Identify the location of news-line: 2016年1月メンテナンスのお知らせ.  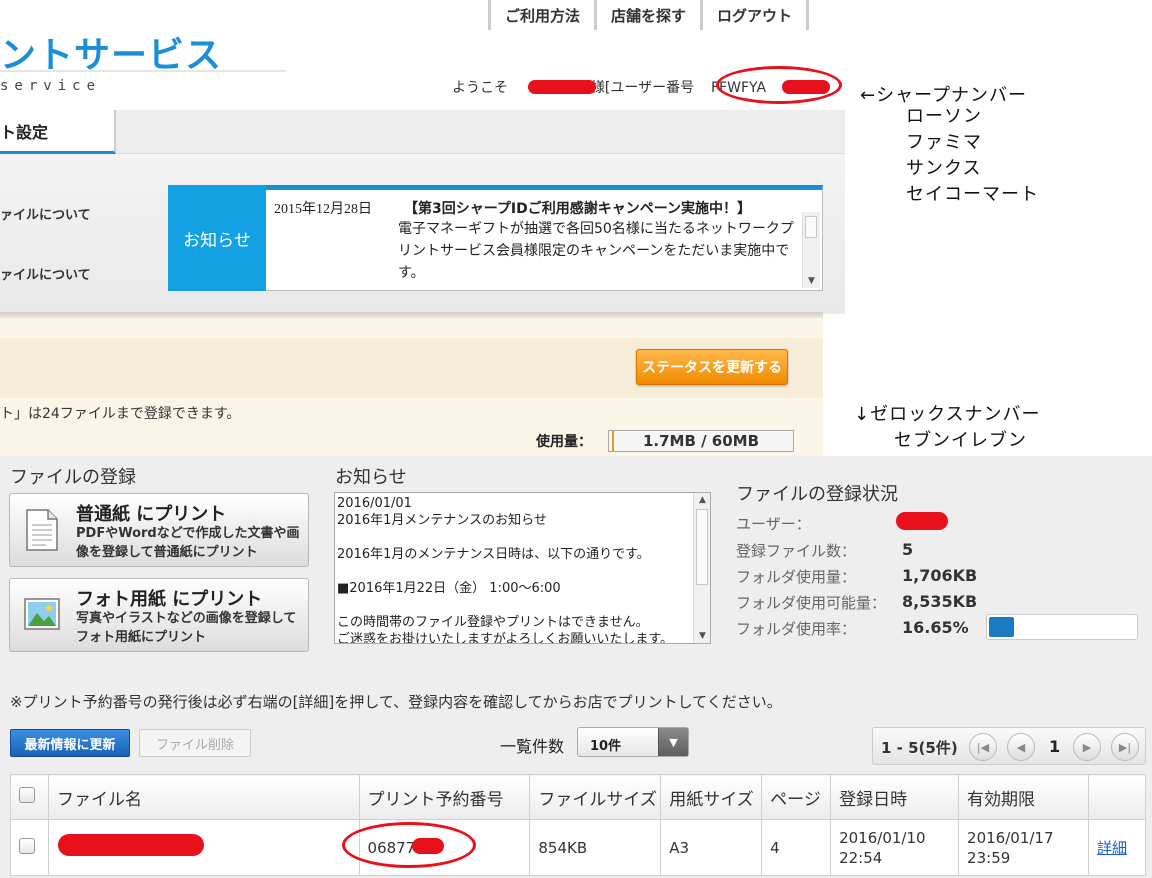
(442, 520).